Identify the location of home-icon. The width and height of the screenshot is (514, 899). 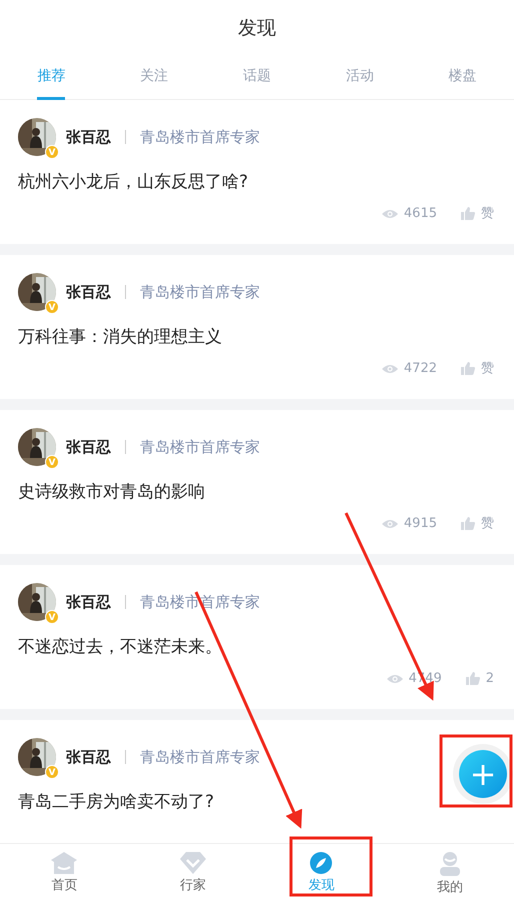
(64, 863).